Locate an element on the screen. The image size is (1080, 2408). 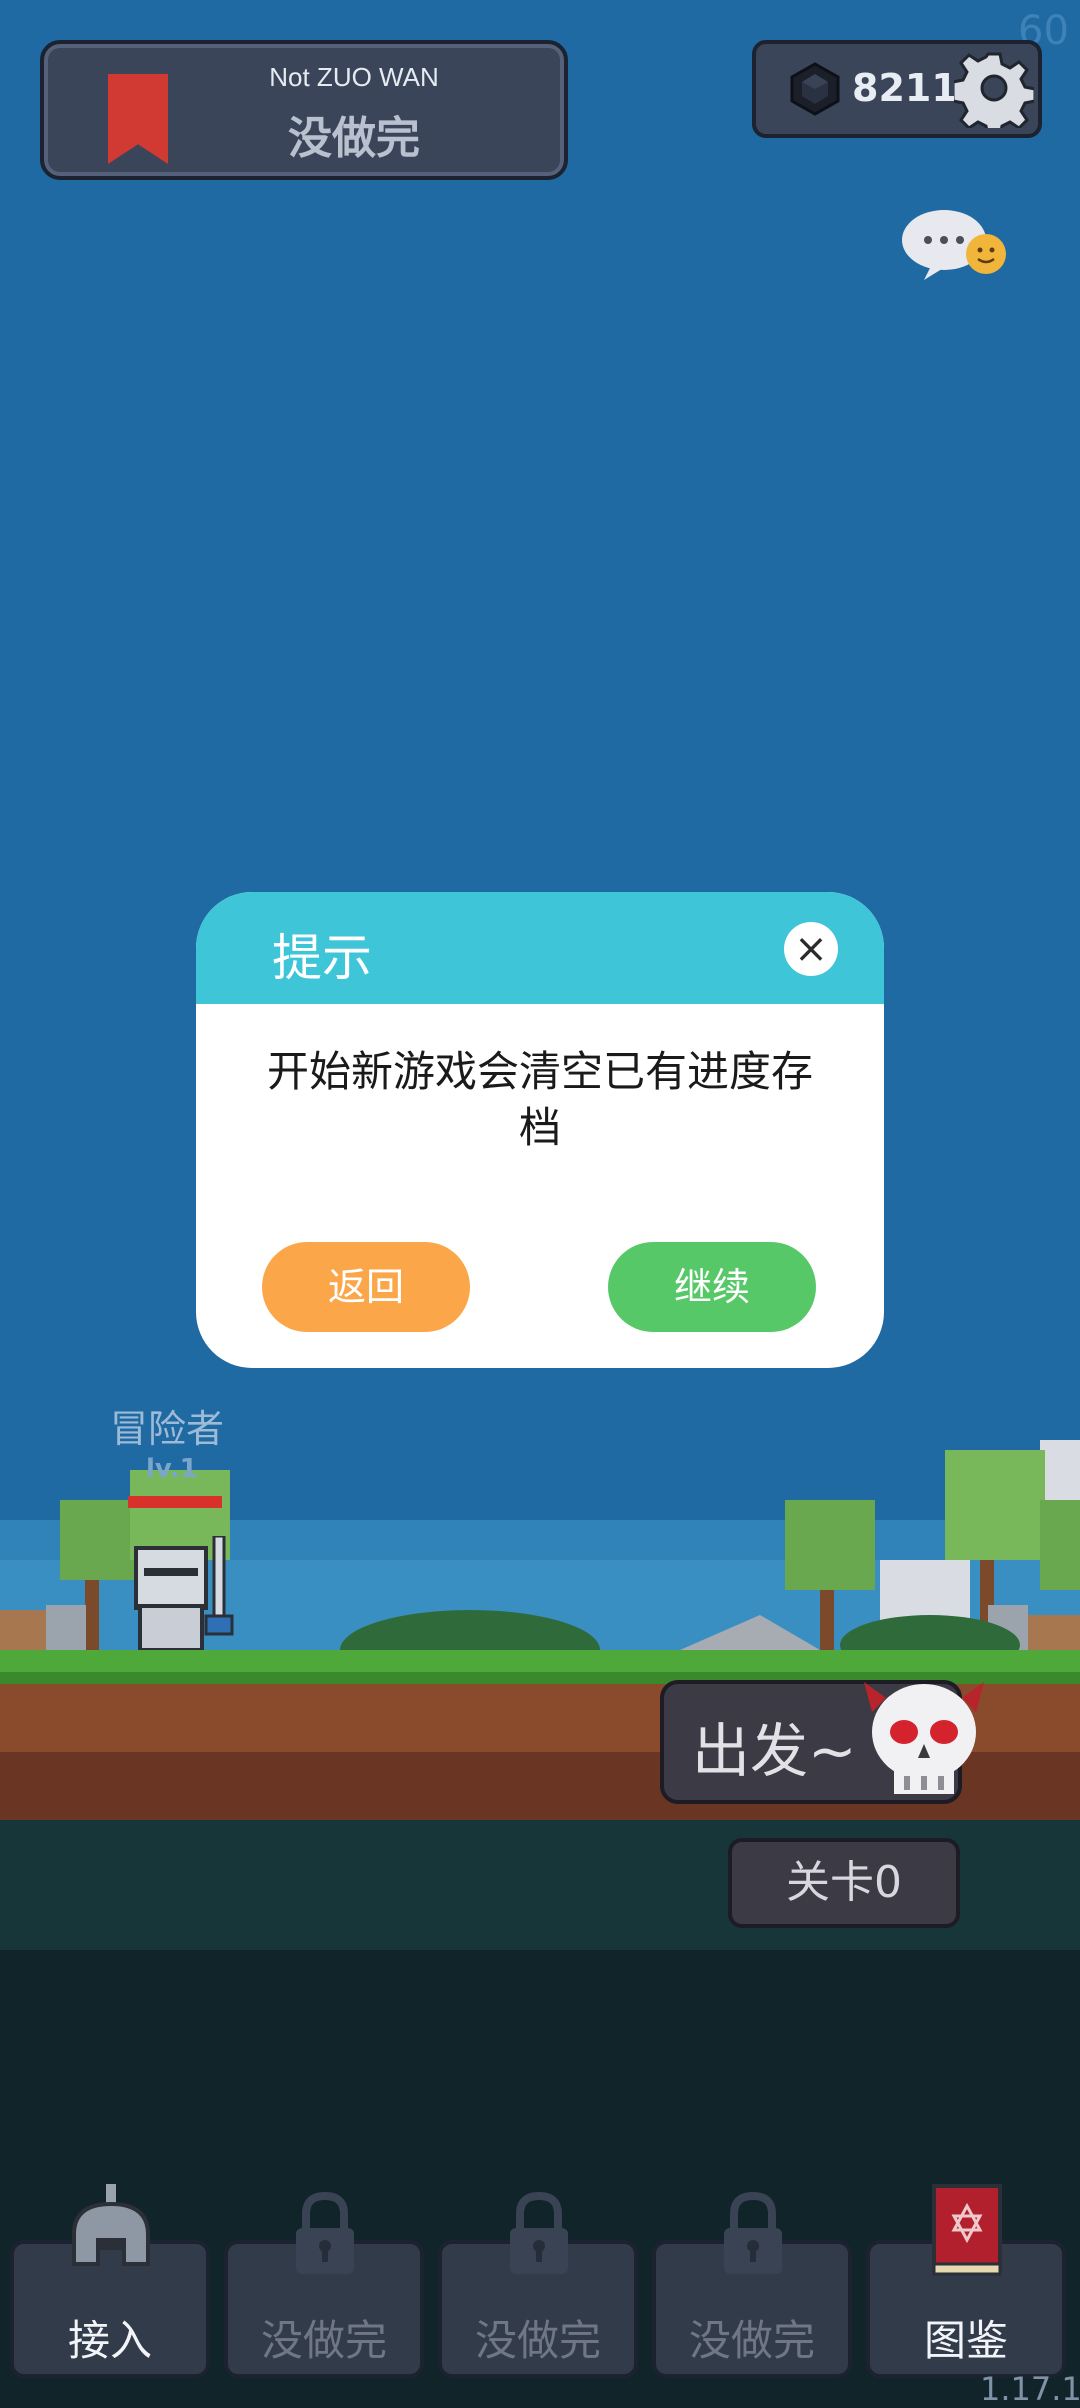
close-button: × is located at coordinates (811, 949).